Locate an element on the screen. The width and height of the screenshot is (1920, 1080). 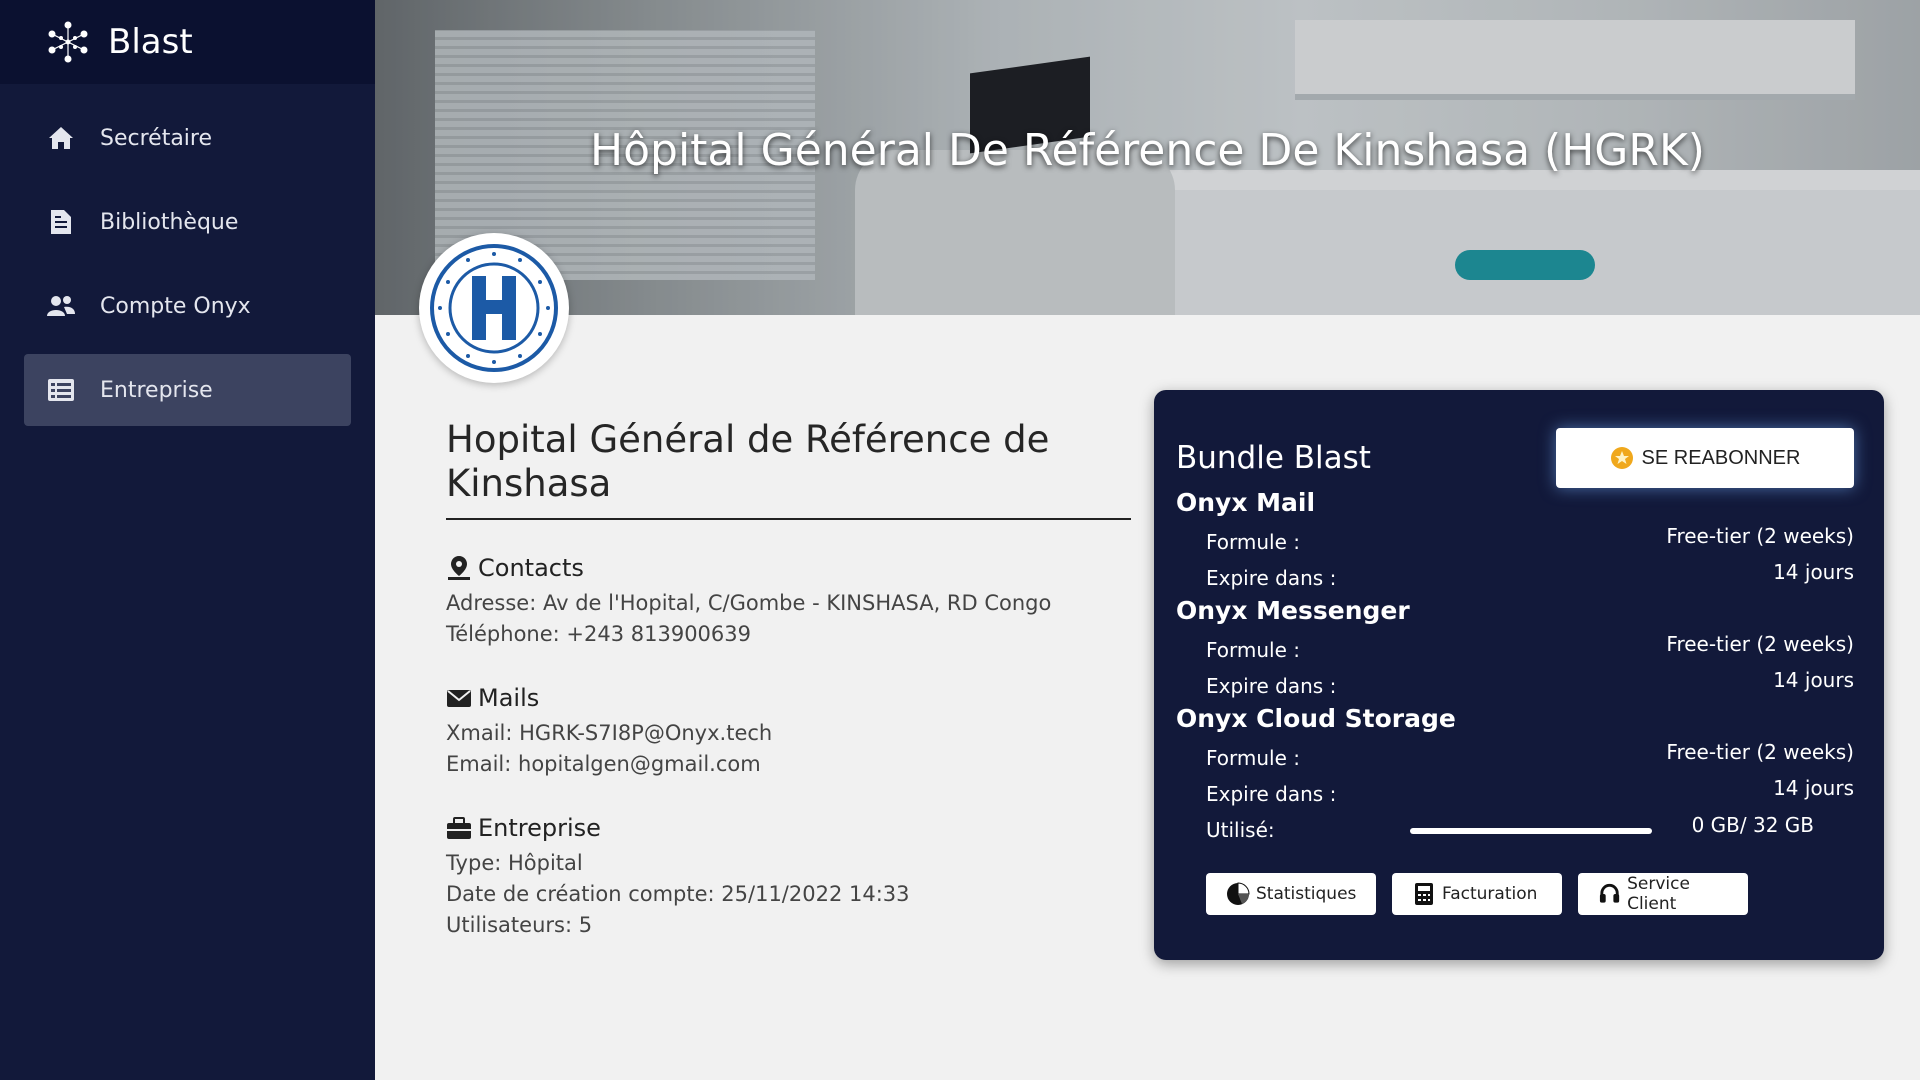
brand-bar: Blast is located at coordinates (187, 42).